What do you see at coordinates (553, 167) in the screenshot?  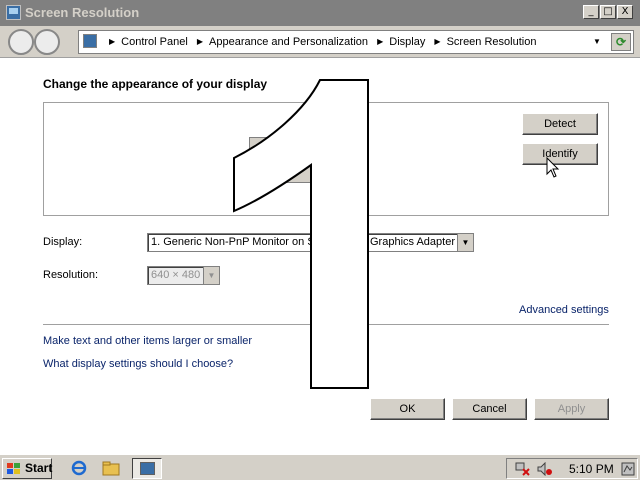 I see `mouse-cursor-icon` at bounding box center [553, 167].